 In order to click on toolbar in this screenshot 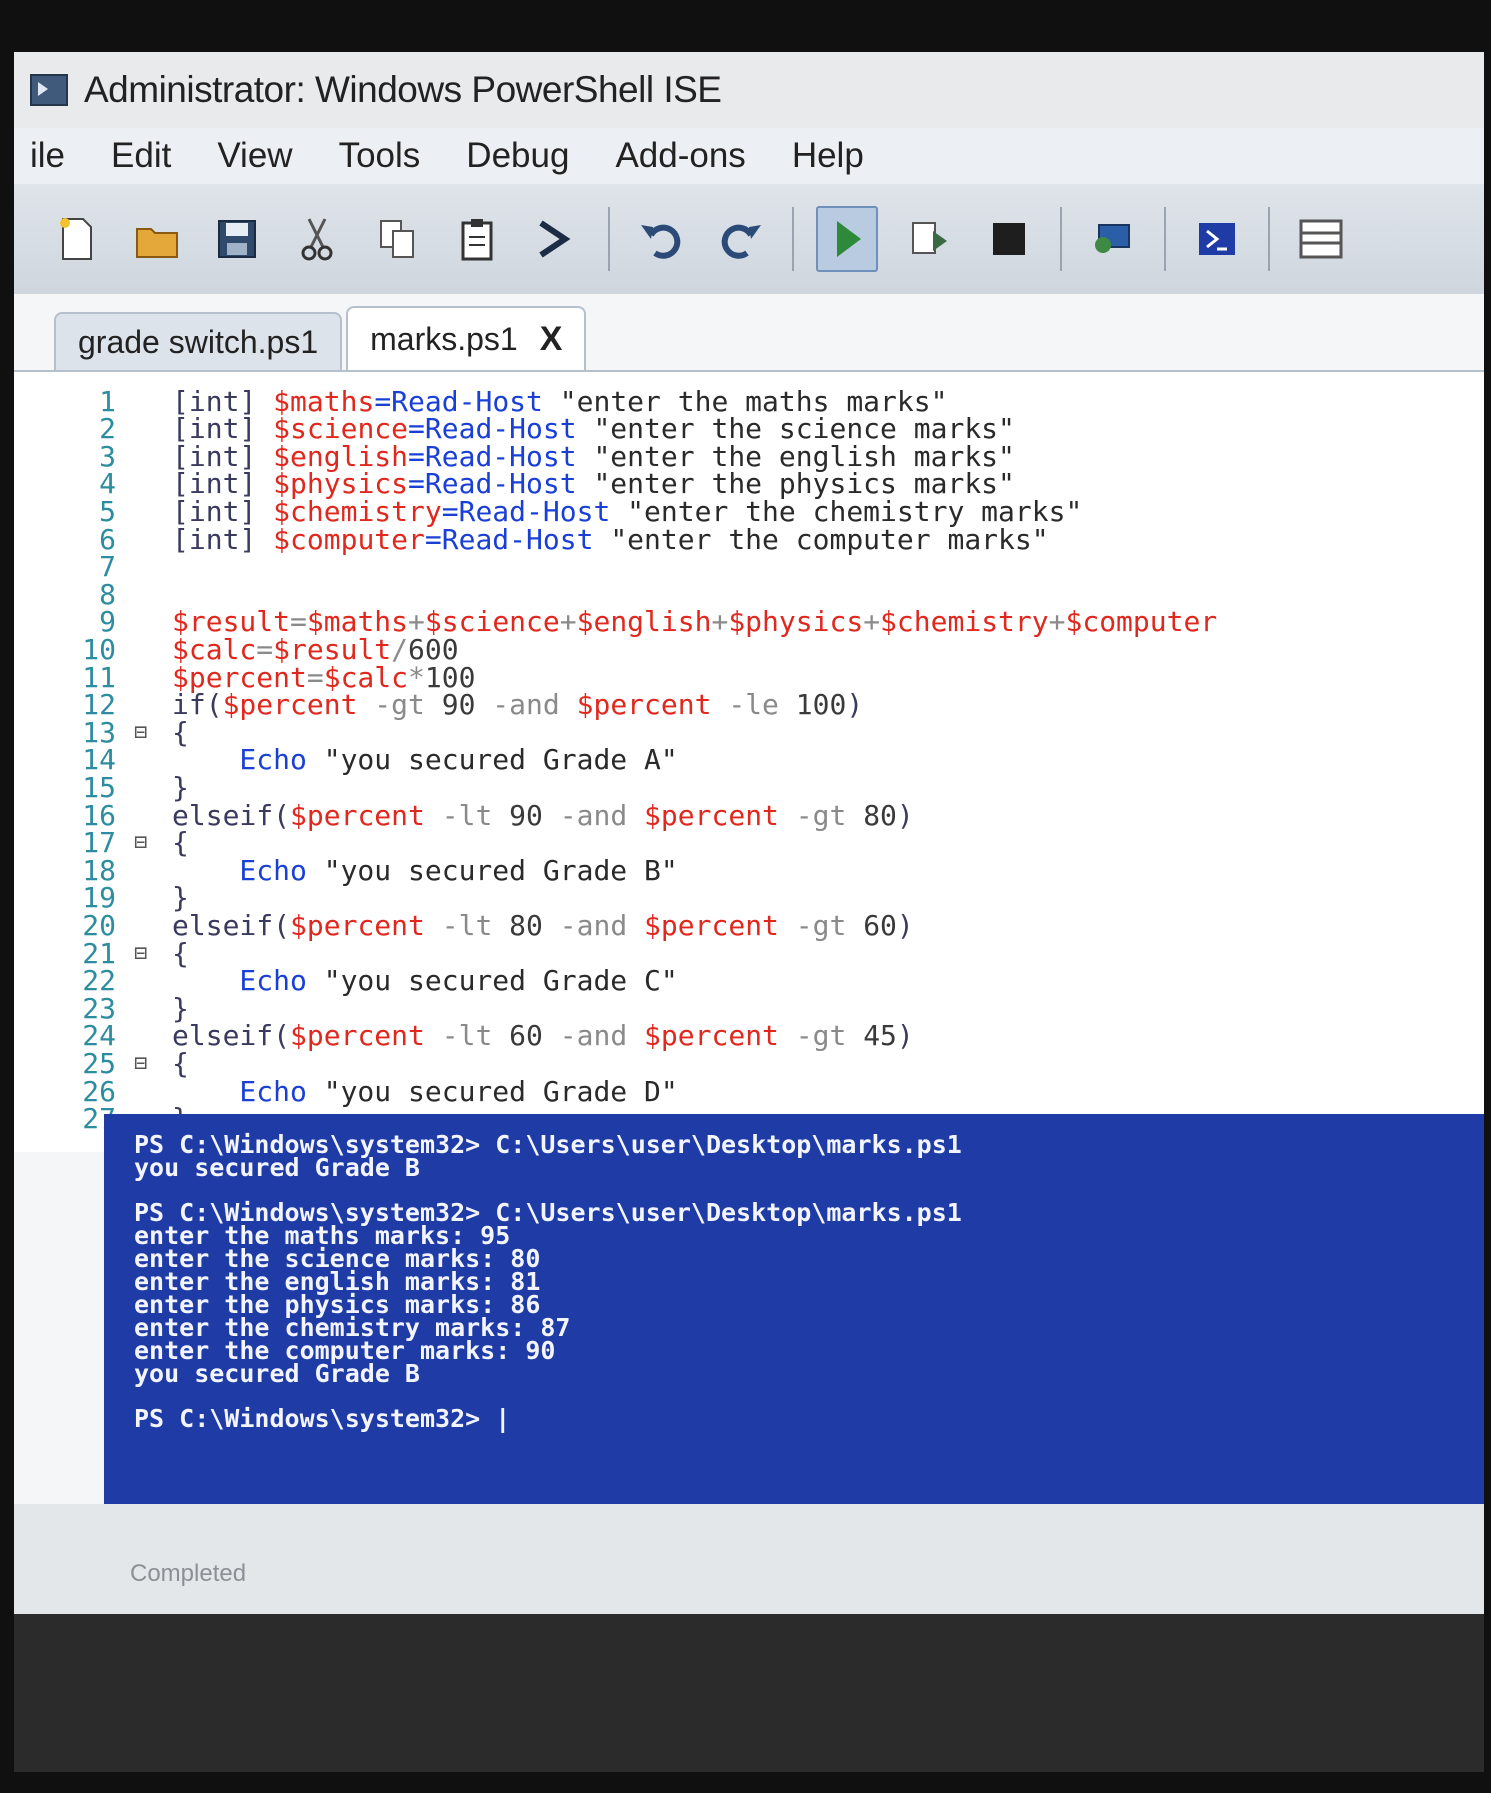, I will do `click(749, 239)`.